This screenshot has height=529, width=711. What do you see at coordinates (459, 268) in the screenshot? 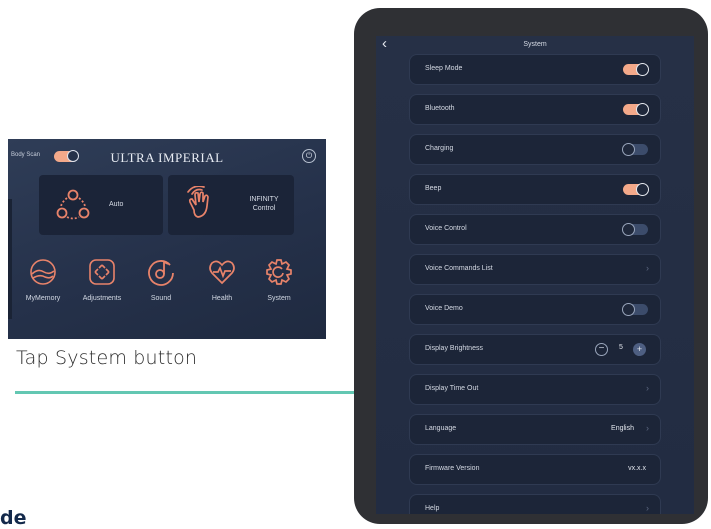
I see `row-label: Voice Commands List` at bounding box center [459, 268].